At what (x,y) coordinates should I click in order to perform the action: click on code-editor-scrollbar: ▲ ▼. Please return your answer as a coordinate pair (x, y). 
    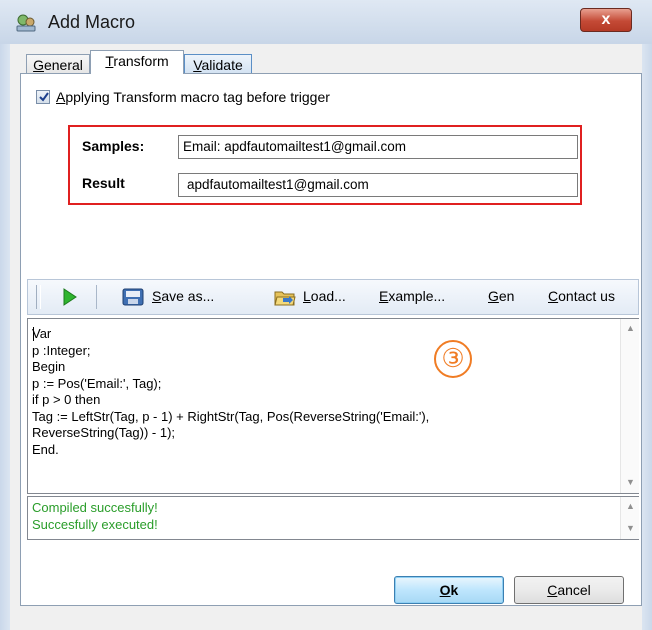
    Looking at the image, I should click on (629, 406).